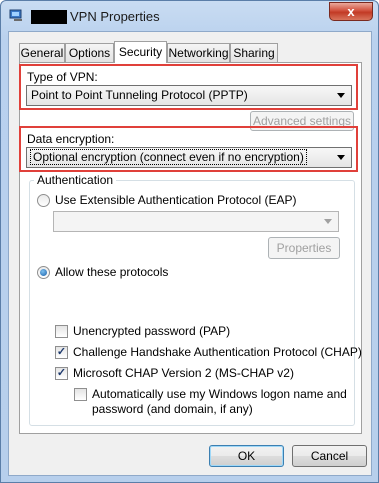  I want to click on eap-radio, so click(43, 200).